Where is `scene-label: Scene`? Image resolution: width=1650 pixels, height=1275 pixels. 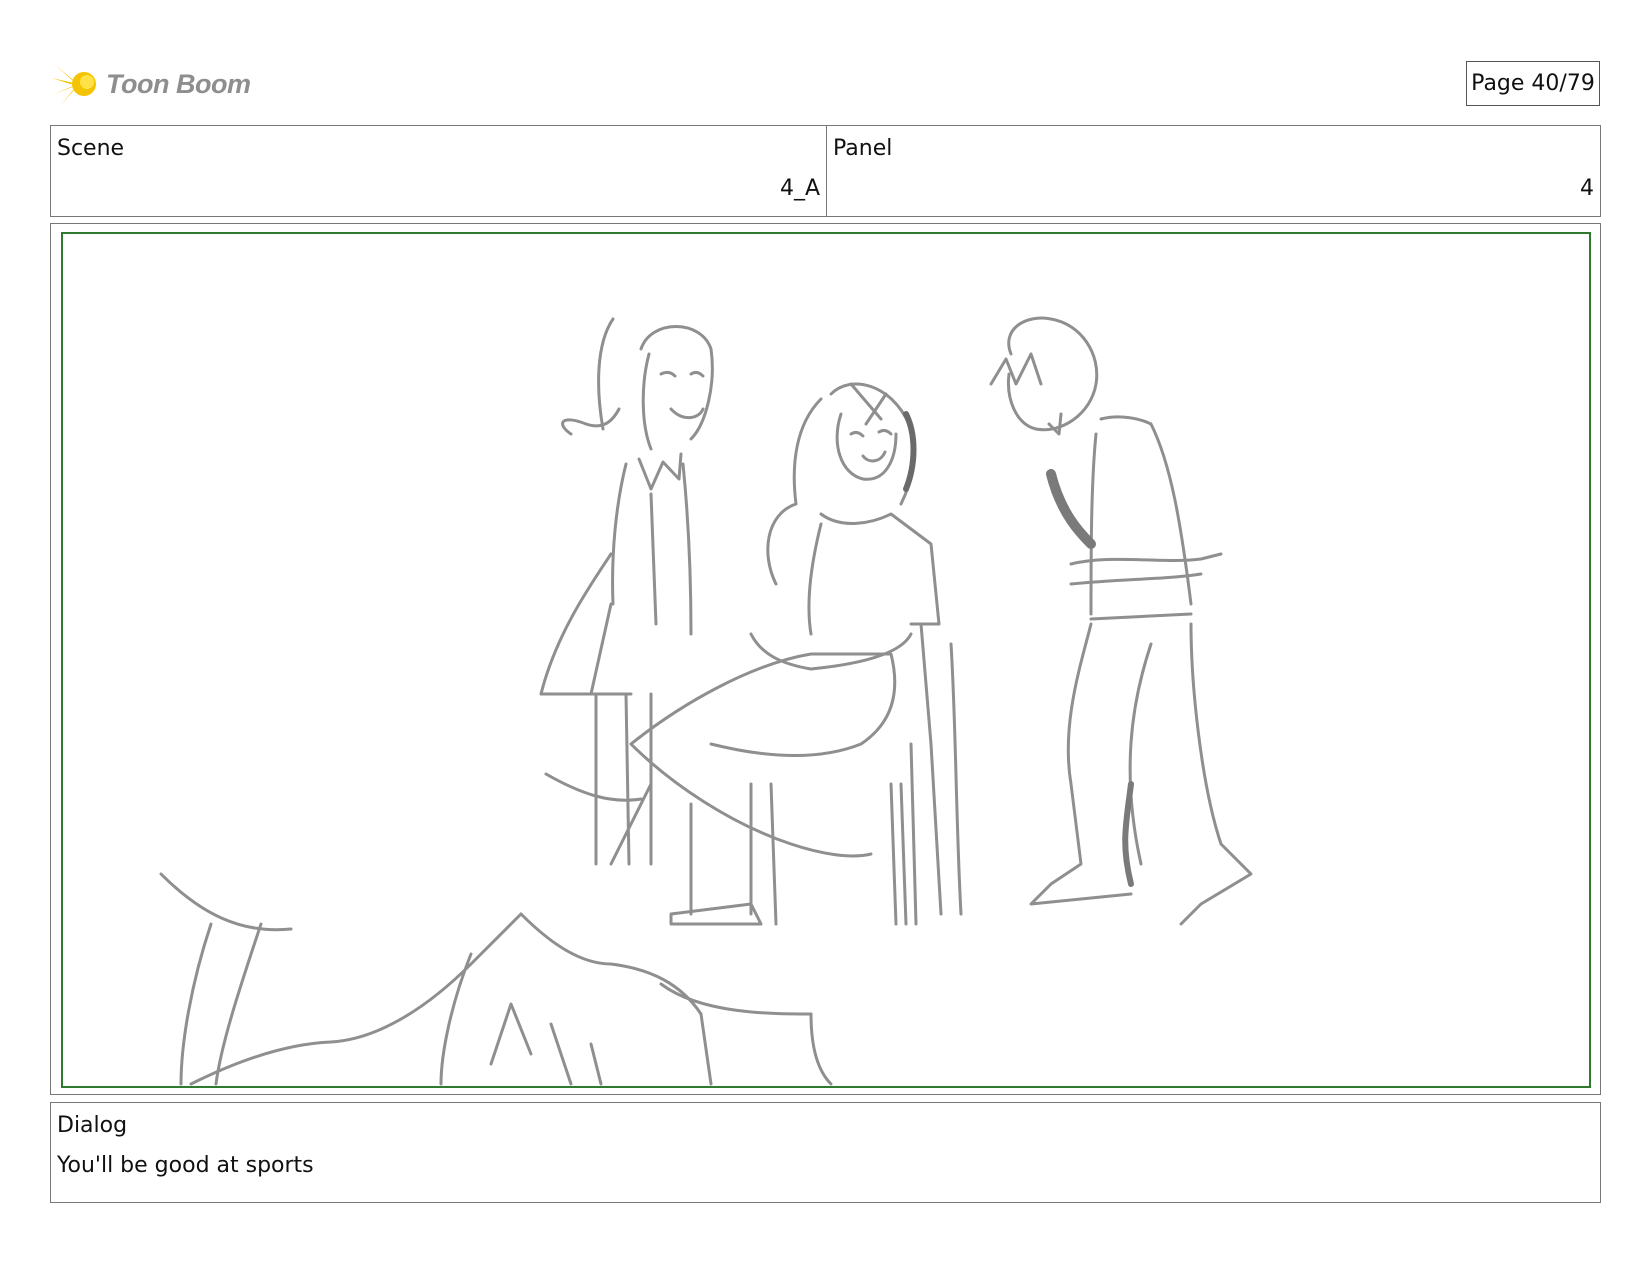
scene-label: Scene is located at coordinates (91, 148).